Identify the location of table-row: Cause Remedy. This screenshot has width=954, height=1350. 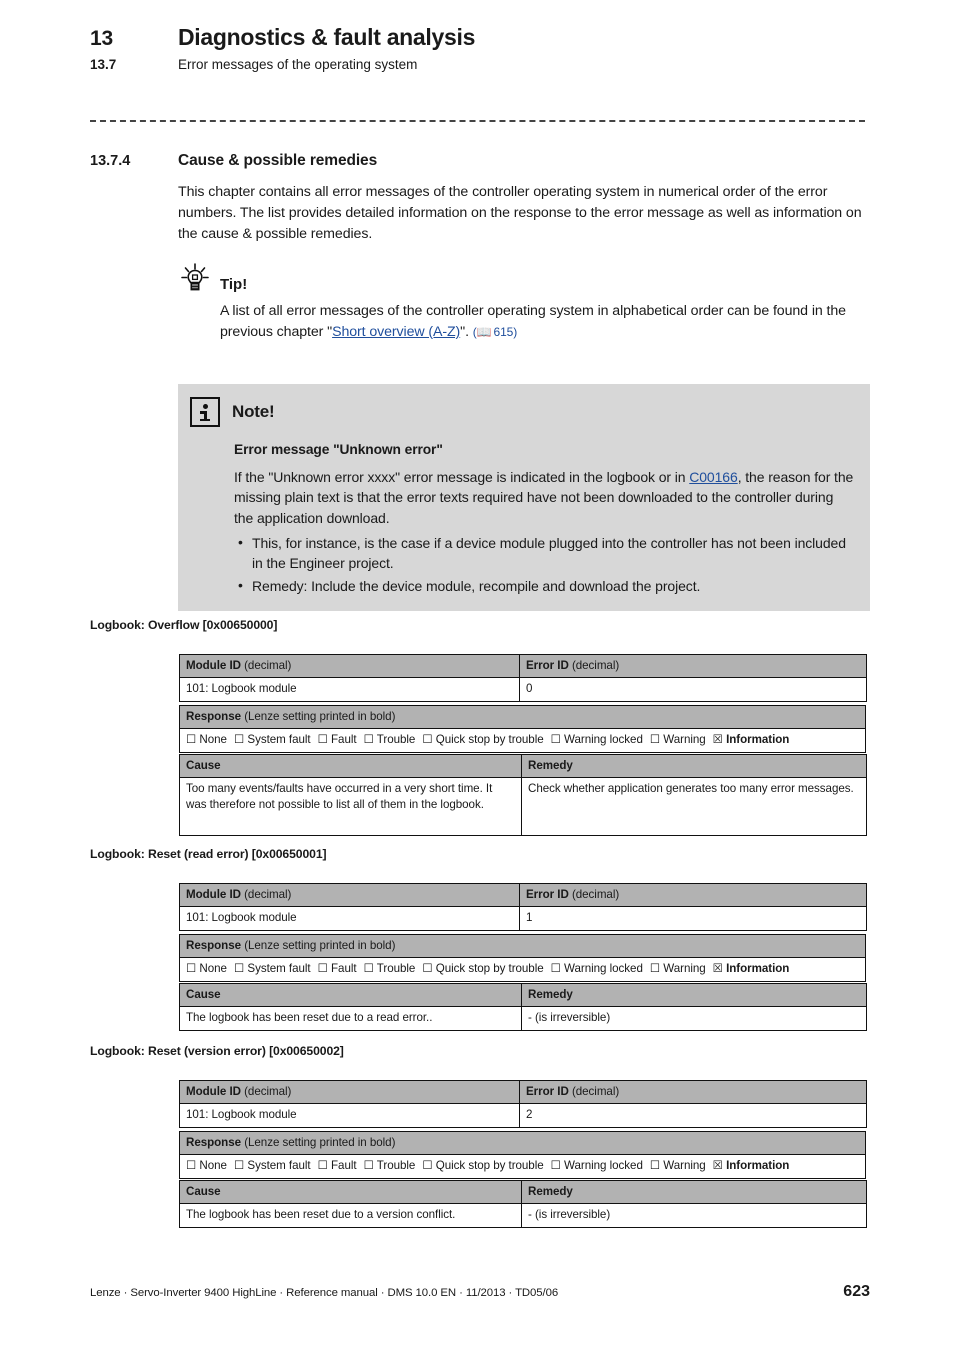
(523, 1192).